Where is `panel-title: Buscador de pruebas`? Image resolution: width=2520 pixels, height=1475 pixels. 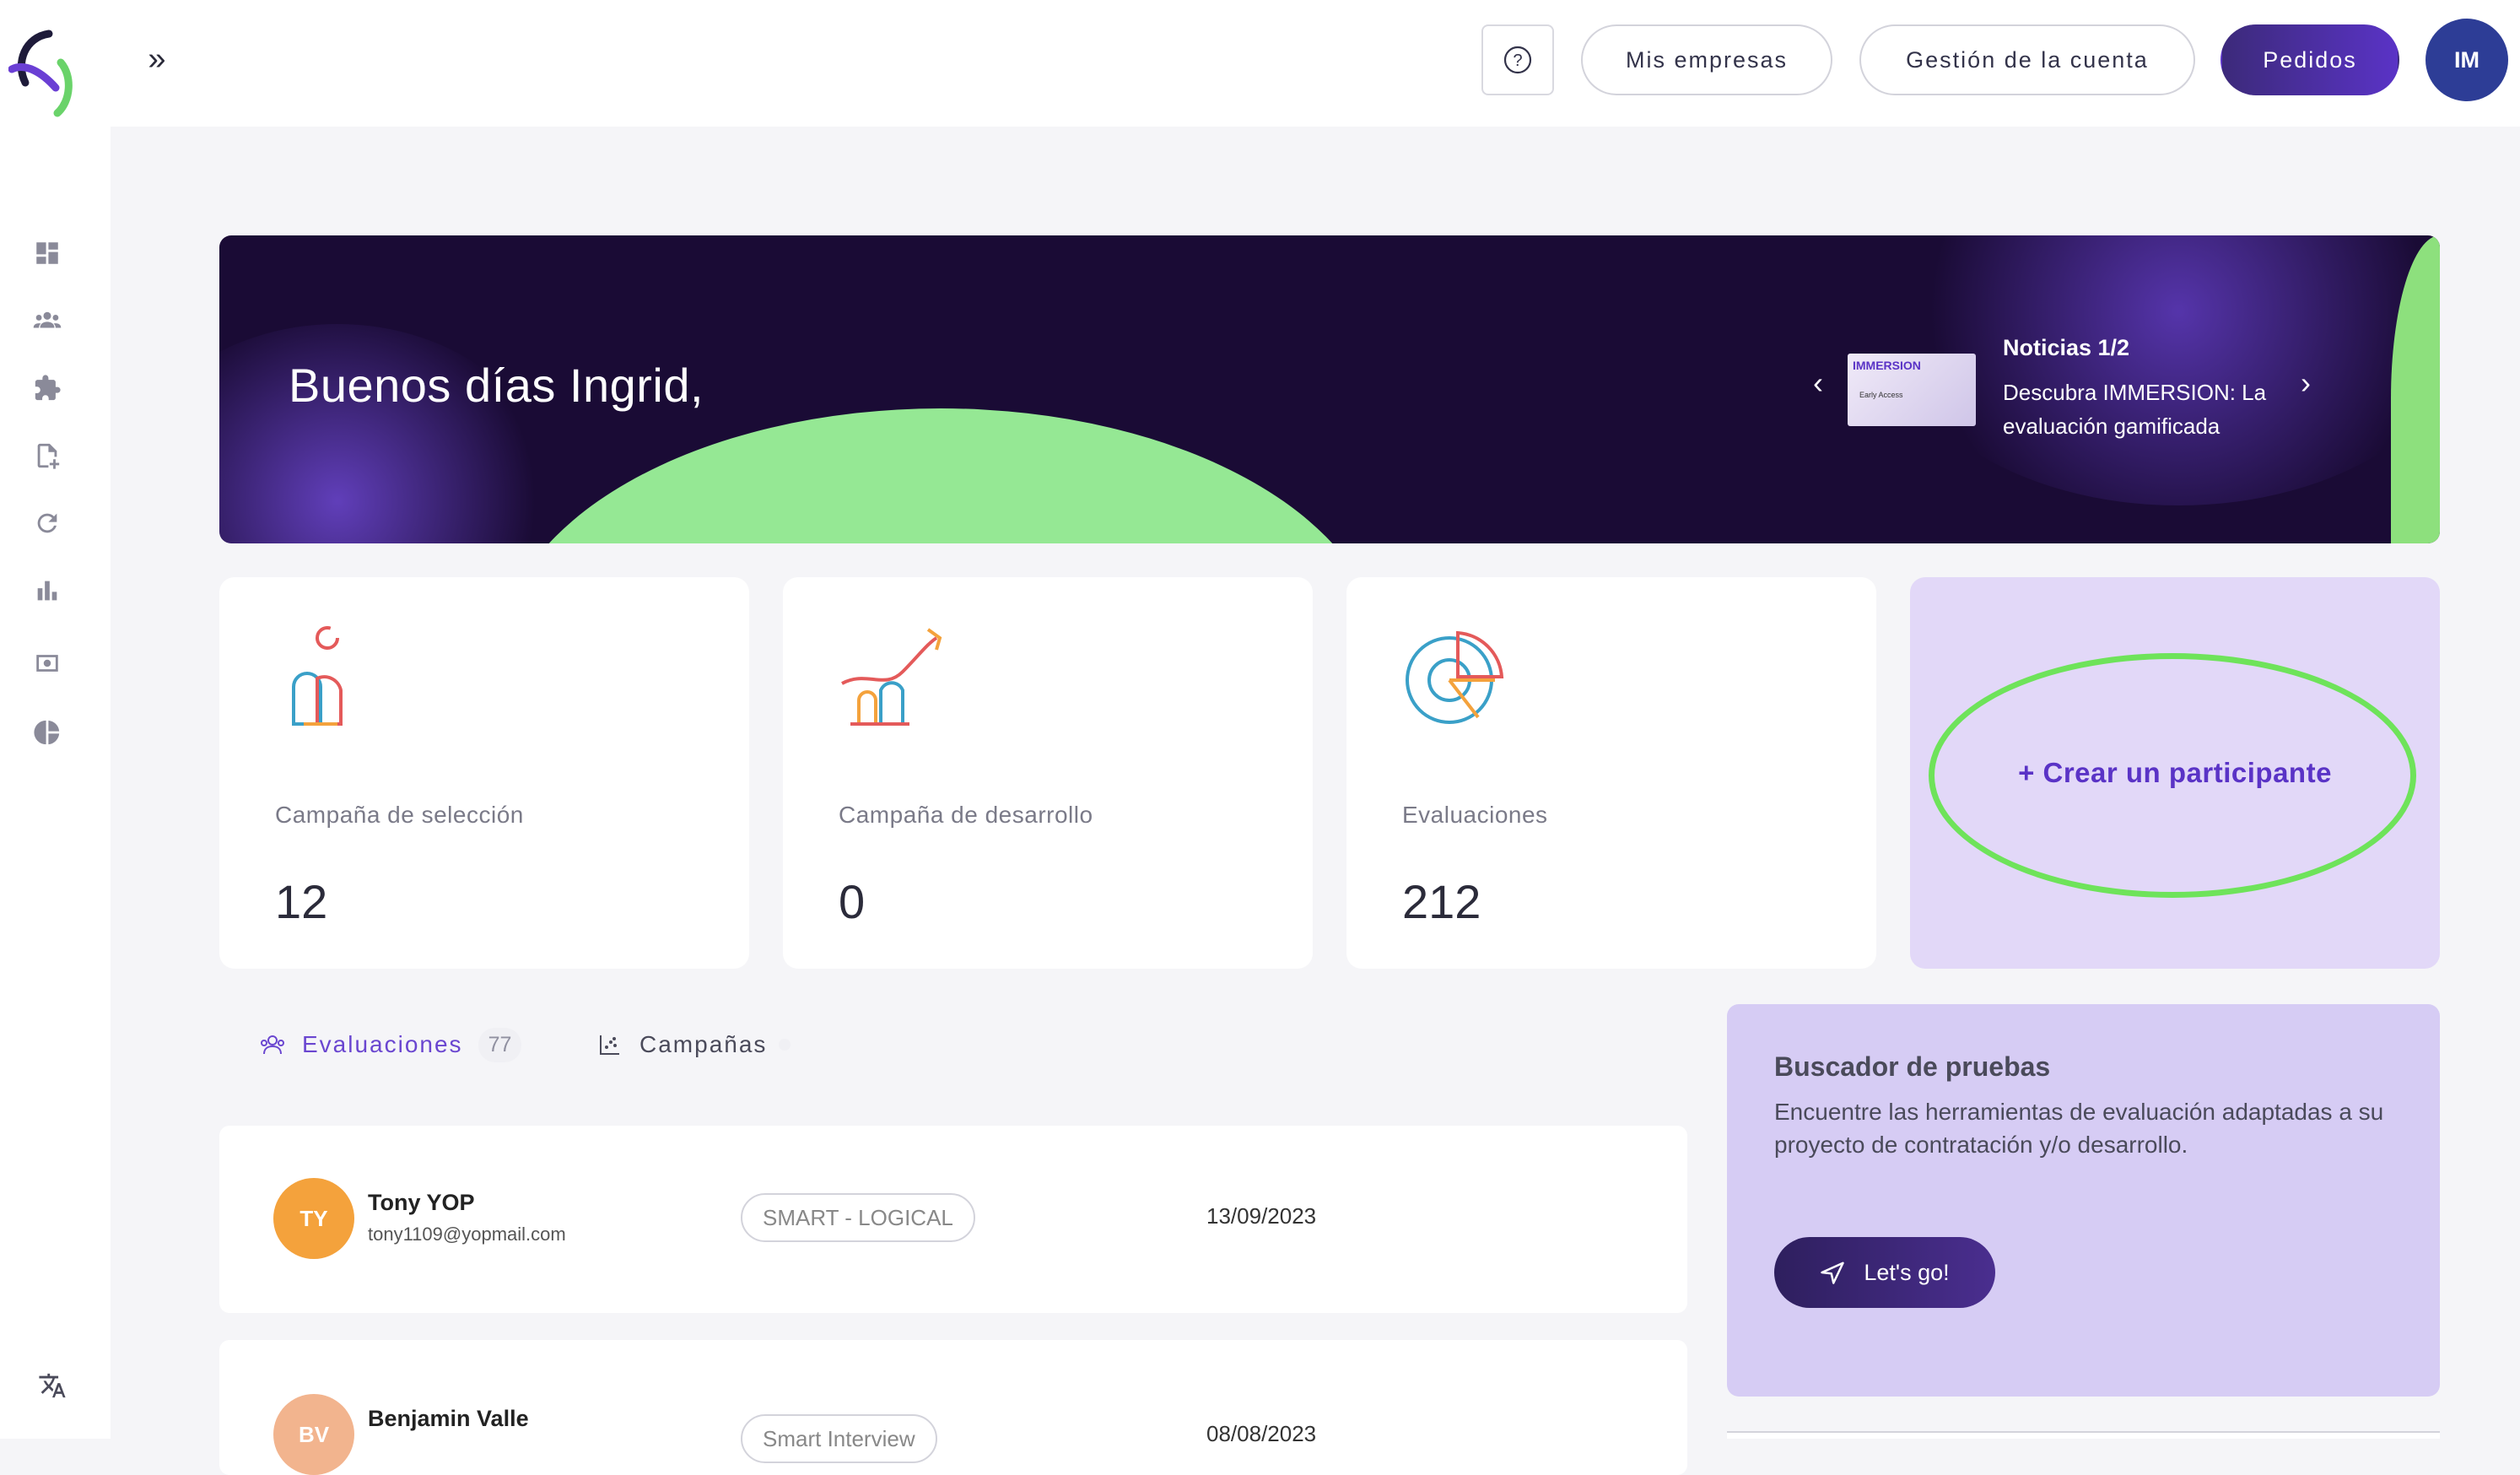
panel-title: Buscador de pruebas is located at coordinates (1912, 1066).